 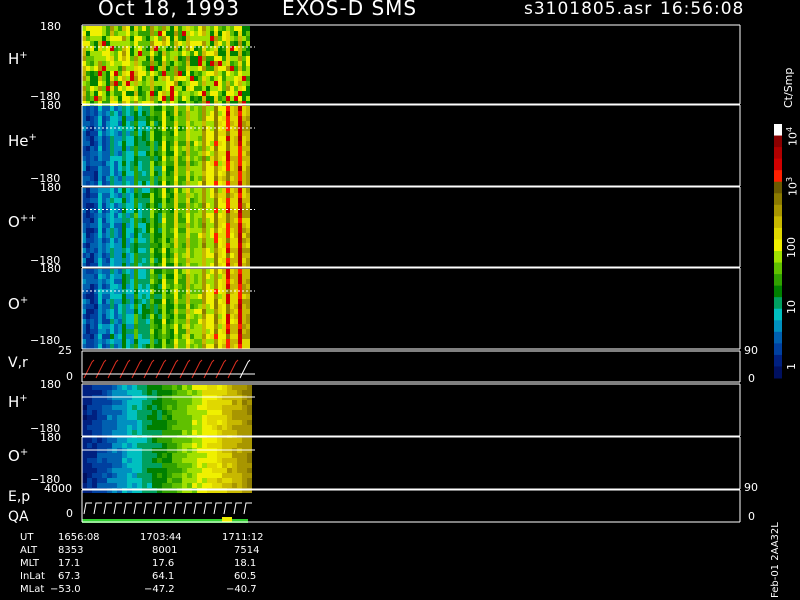 I want to click on panel-o-plus, so click(x=166, y=309).